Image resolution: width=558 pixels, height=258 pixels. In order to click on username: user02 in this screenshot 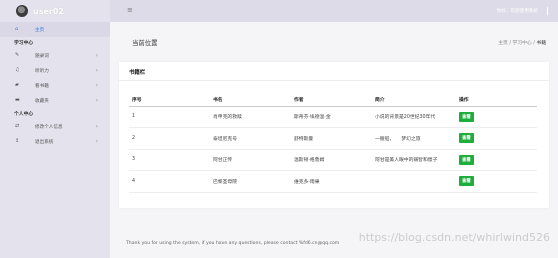, I will do `click(48, 11)`.